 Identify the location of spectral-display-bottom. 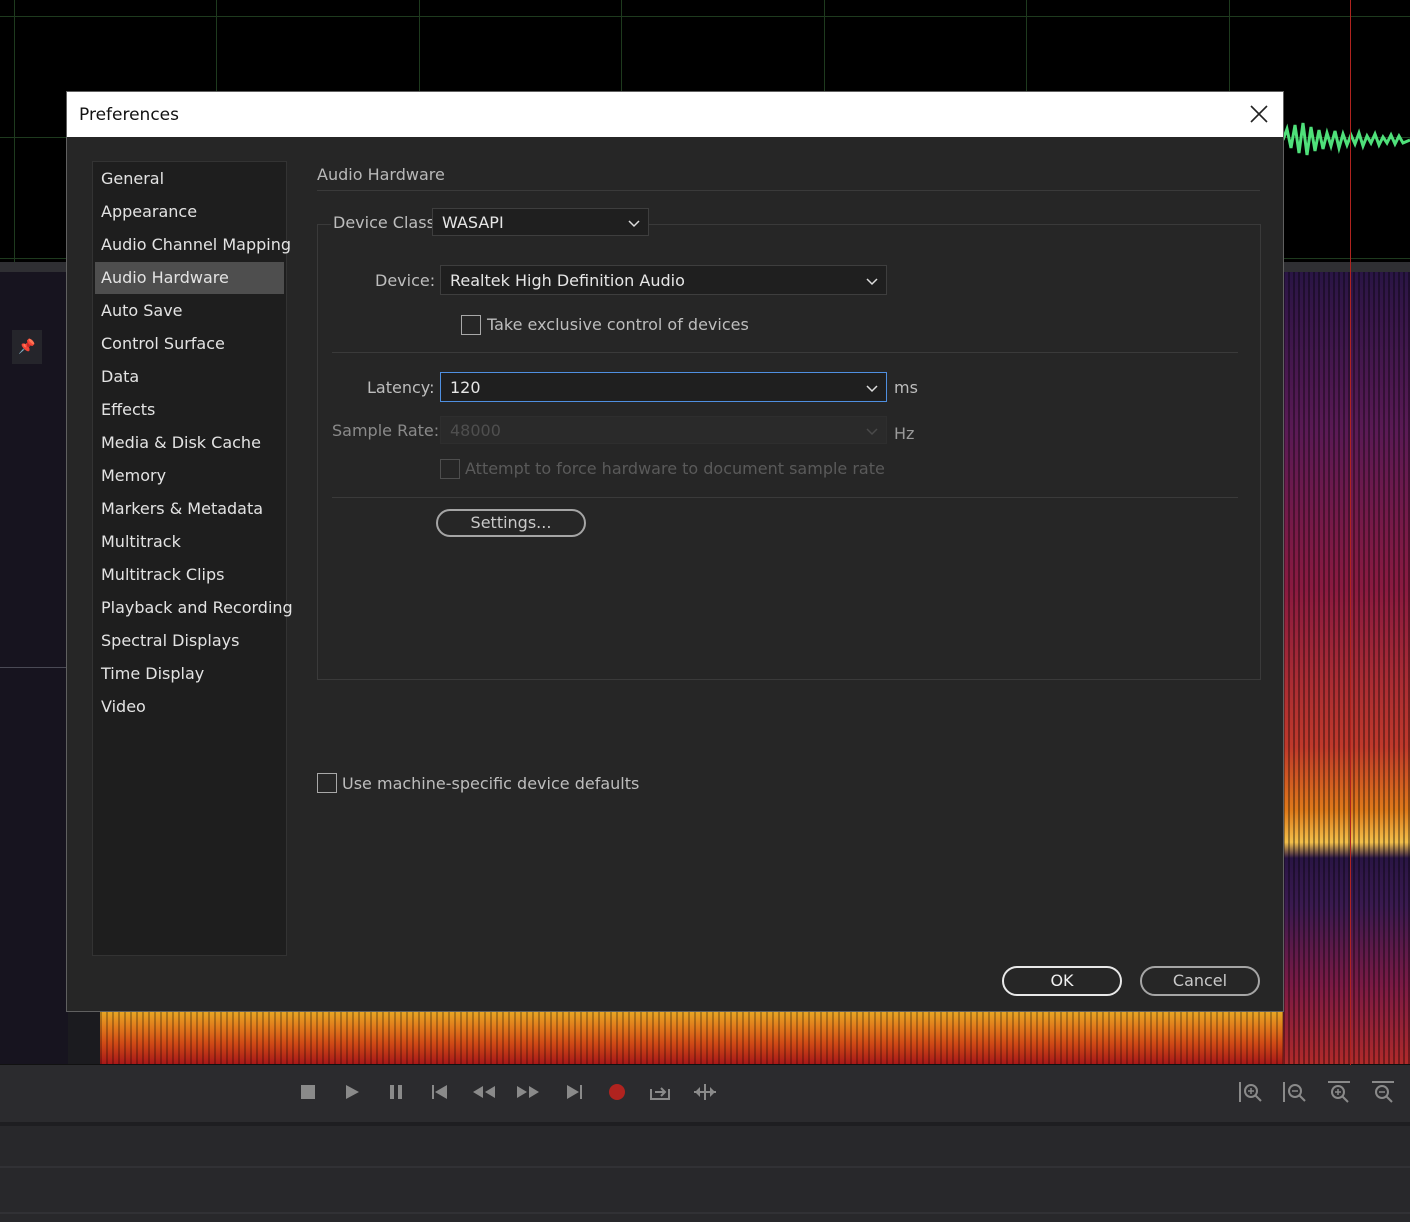
(691, 1038).